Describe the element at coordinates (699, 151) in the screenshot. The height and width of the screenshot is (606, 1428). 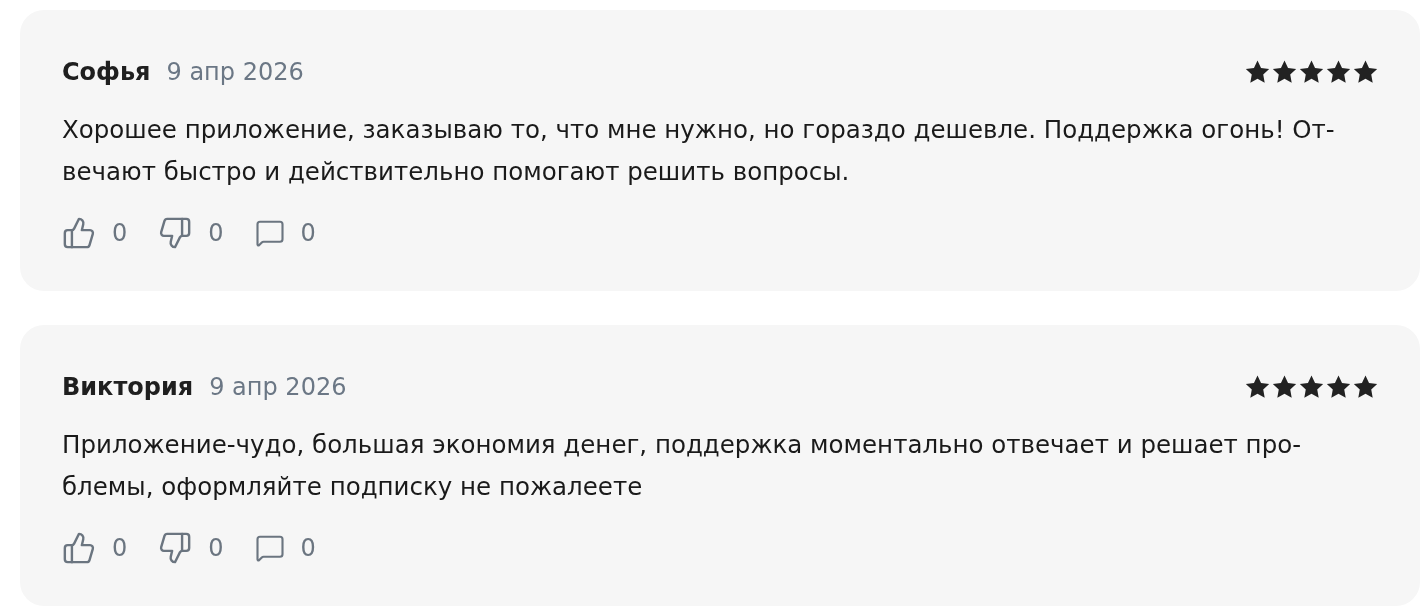
I see `review-text: Хорошее приложение, заказываю то, что мне нужно, но гораздо дешевле. Поддержка огонь! От- вечают быстро и действительно помогают решить вопросы.` at that location.